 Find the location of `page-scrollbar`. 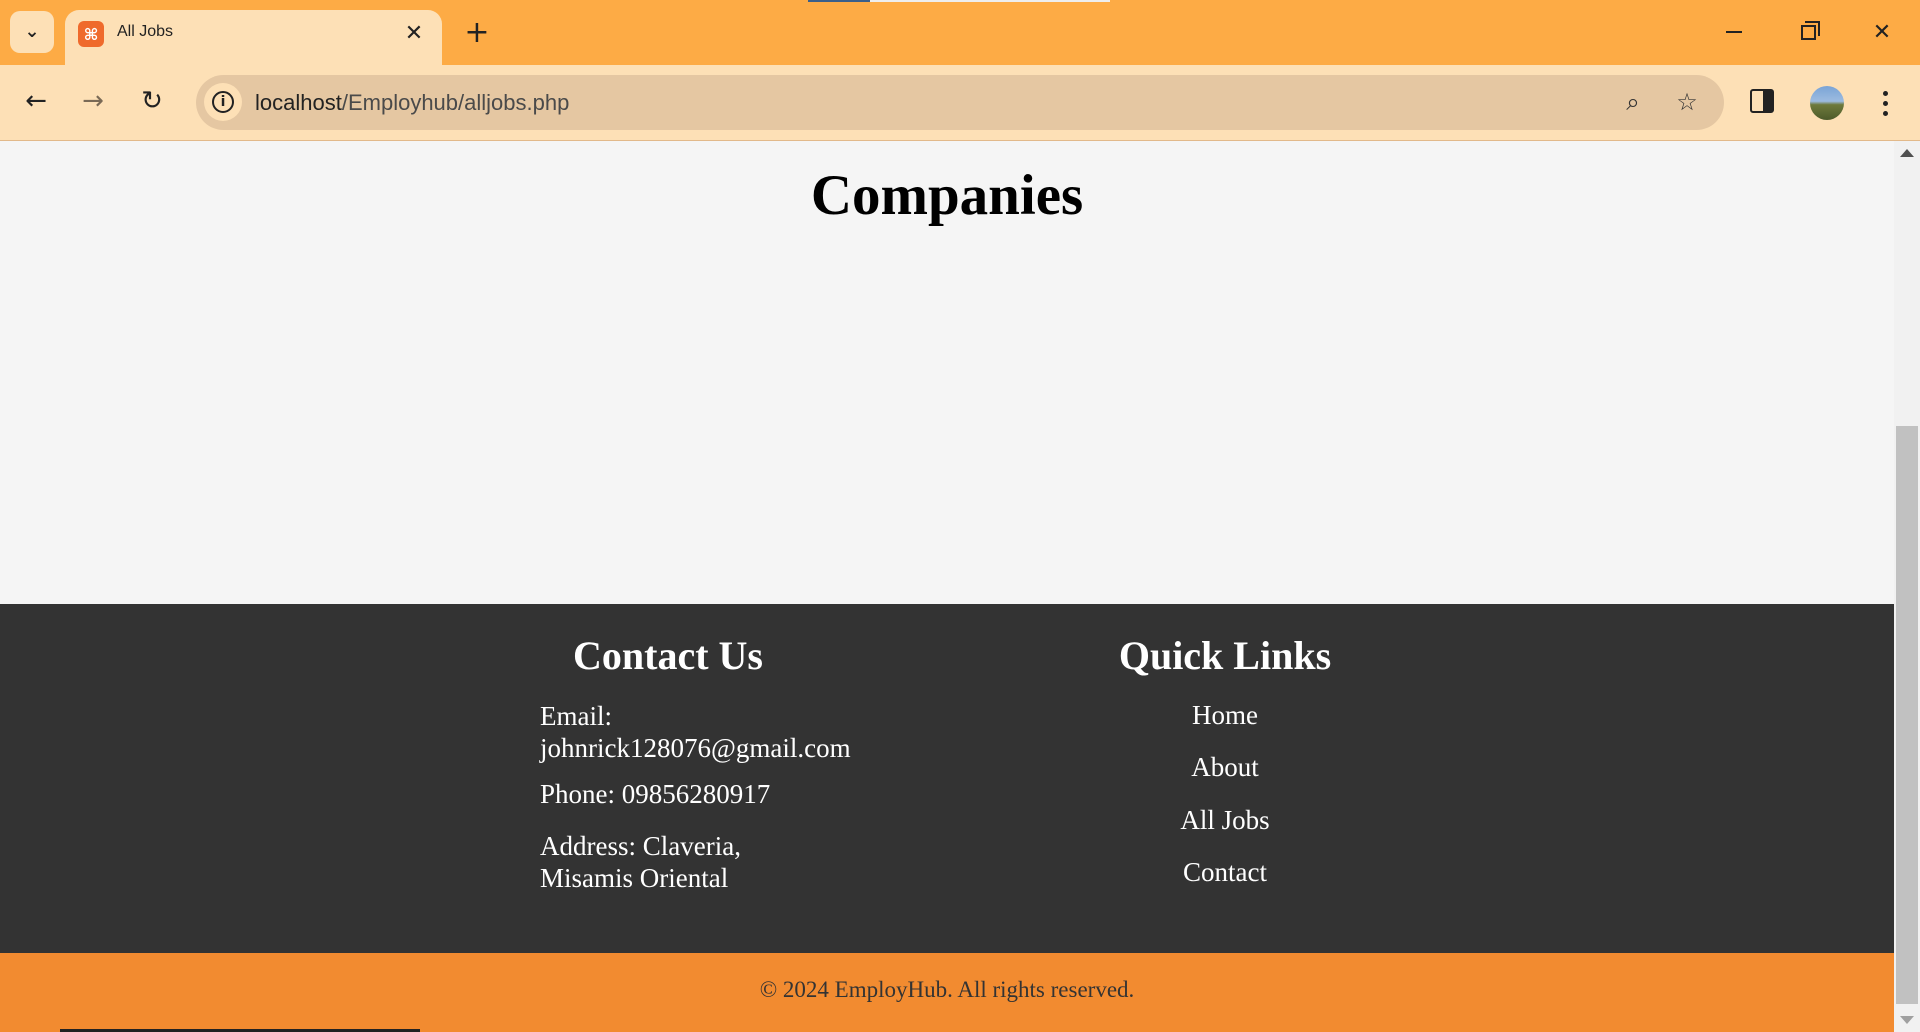

page-scrollbar is located at coordinates (1907, 586).